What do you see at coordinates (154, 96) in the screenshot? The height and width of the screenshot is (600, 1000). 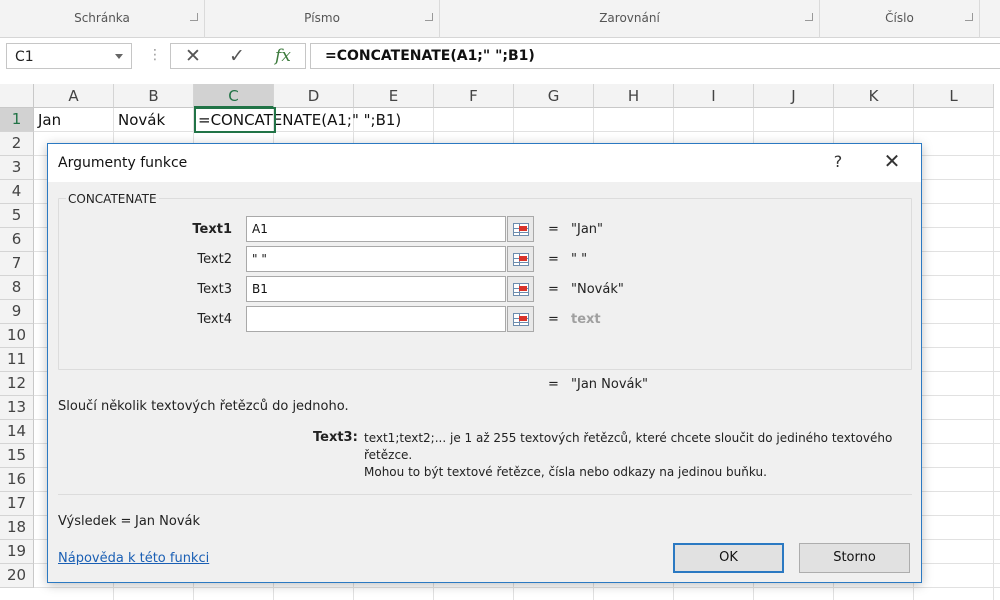 I see `column-header-b: B` at bounding box center [154, 96].